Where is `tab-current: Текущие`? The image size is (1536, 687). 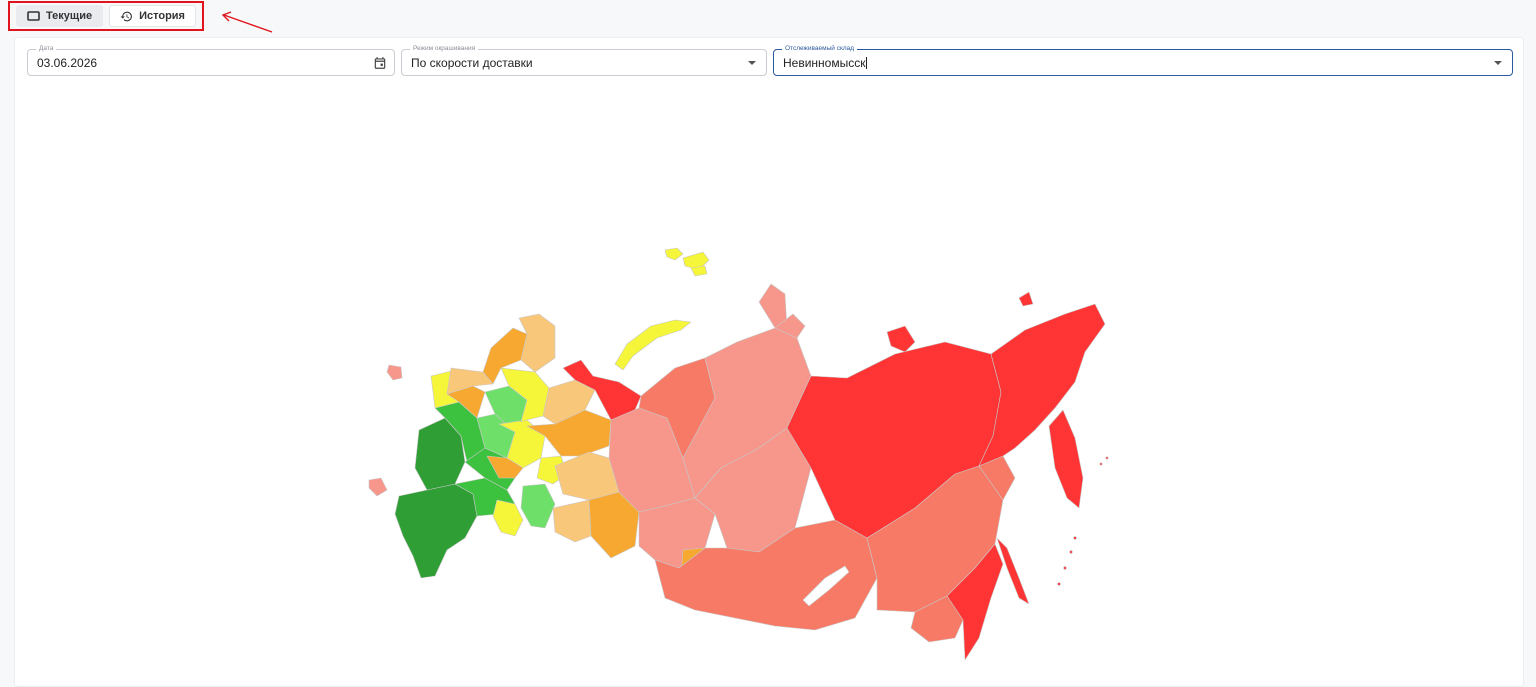 tab-current: Текущие is located at coordinates (60, 16).